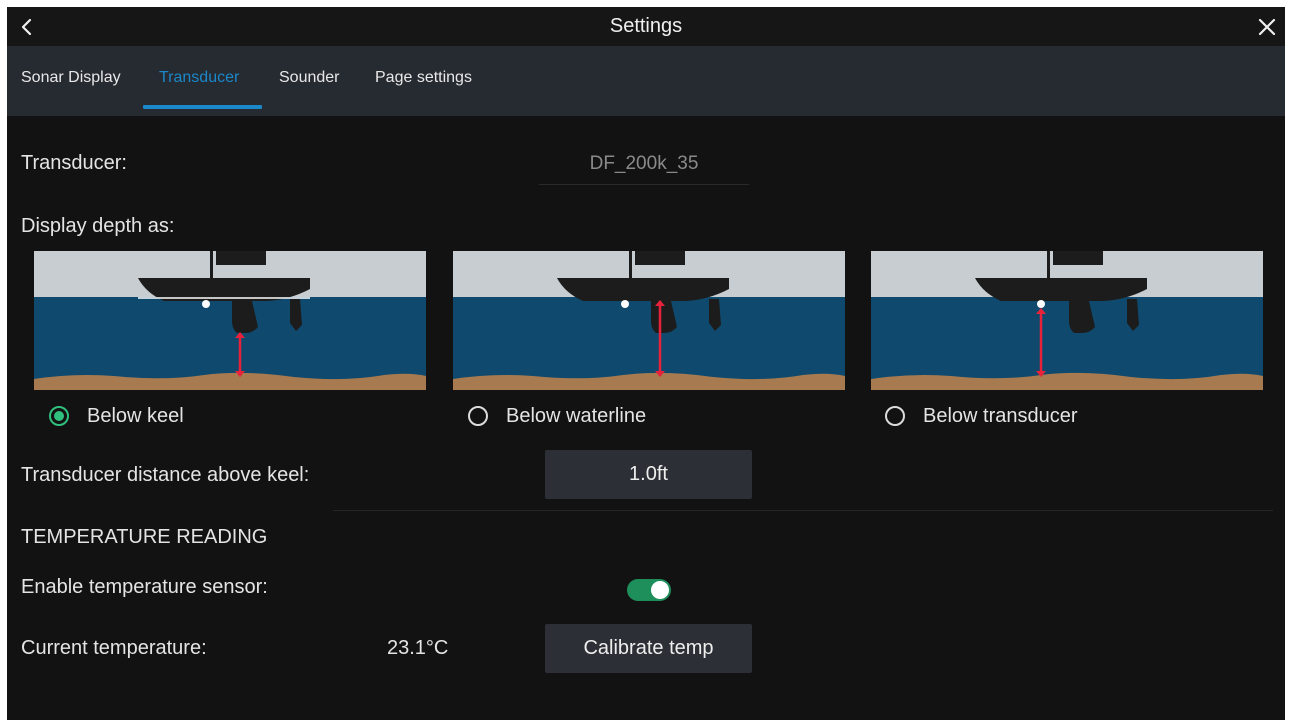 The width and height of the screenshot is (1291, 726). Describe the element at coordinates (230, 320) in the screenshot. I see `below-keel-diagram` at that location.